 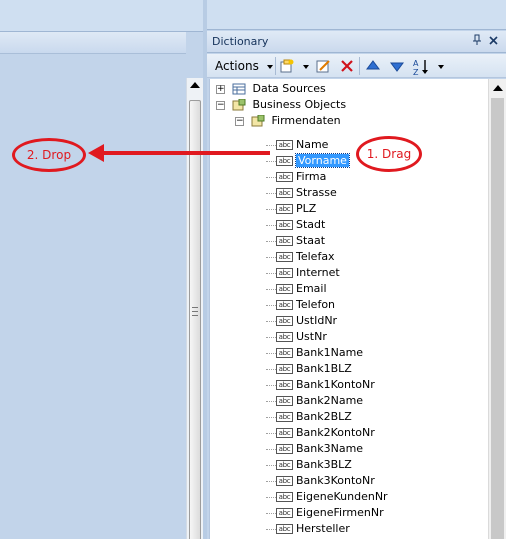 I want to click on design-vertical-scrollbar, so click(x=194, y=308).